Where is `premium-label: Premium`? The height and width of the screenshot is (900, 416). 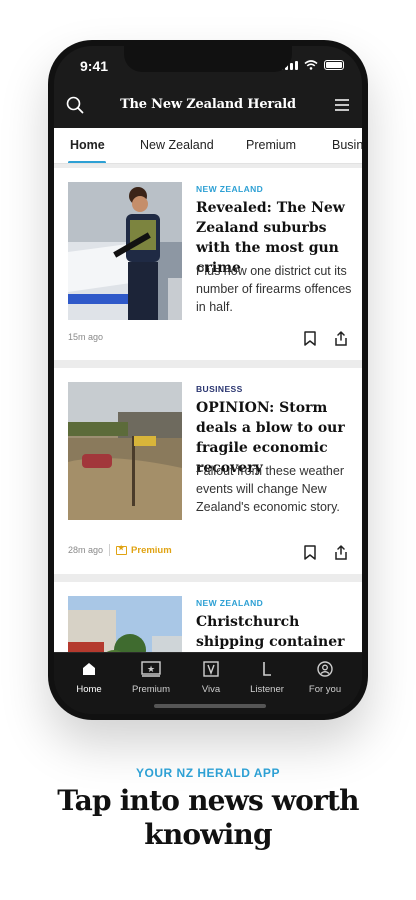
premium-label: Premium is located at coordinates (151, 550).